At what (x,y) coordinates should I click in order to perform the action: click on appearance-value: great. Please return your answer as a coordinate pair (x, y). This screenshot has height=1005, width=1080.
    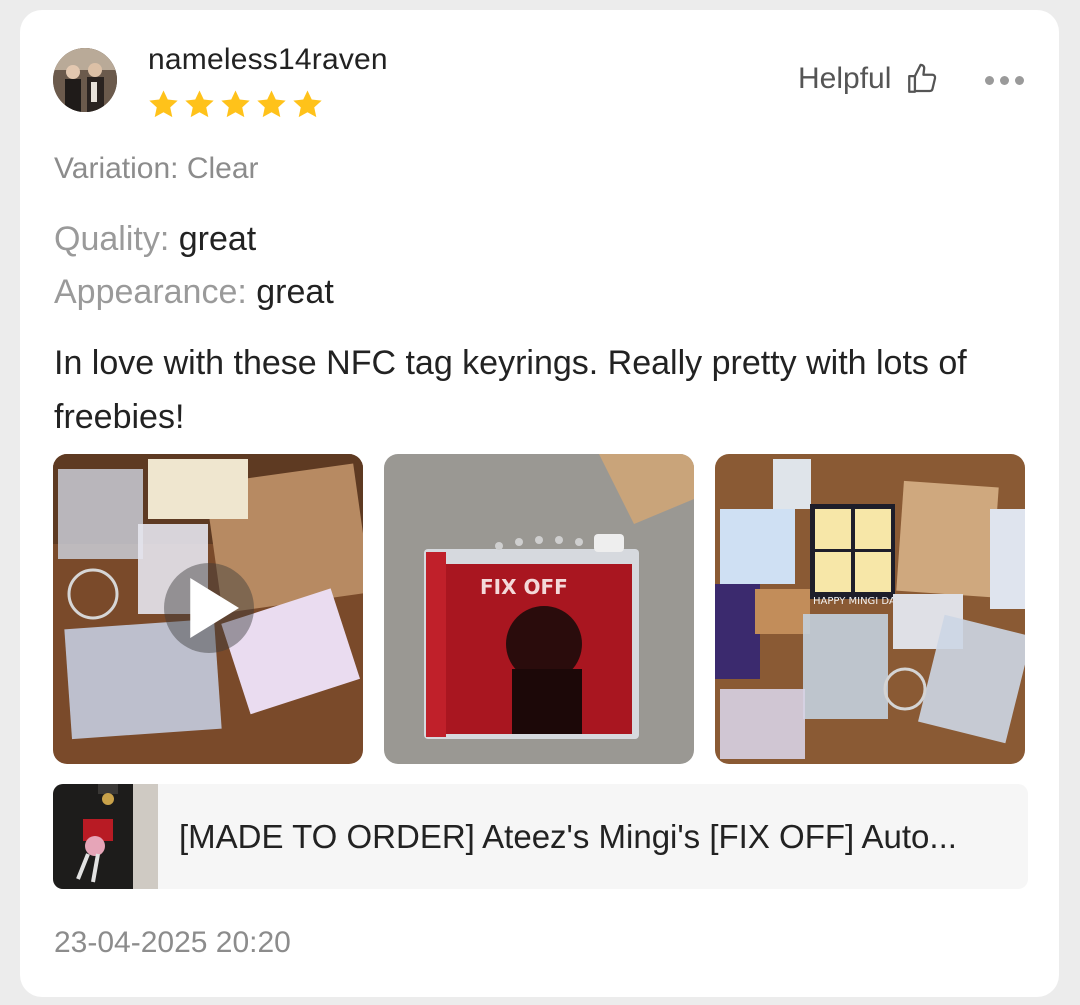
    Looking at the image, I should click on (295, 292).